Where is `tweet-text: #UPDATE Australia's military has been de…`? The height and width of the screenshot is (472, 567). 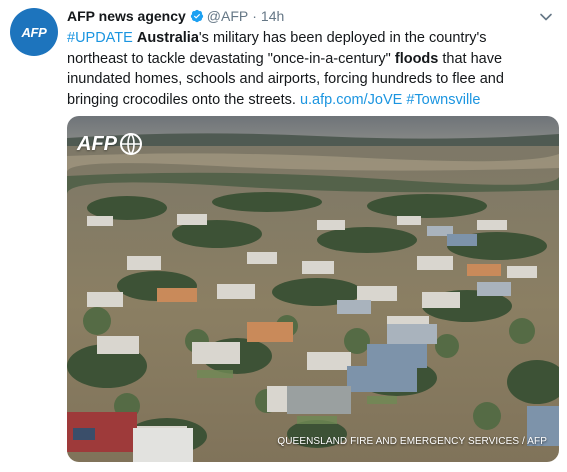
tweet-text: #UPDATE Australia's military has been de… is located at coordinates (307, 69).